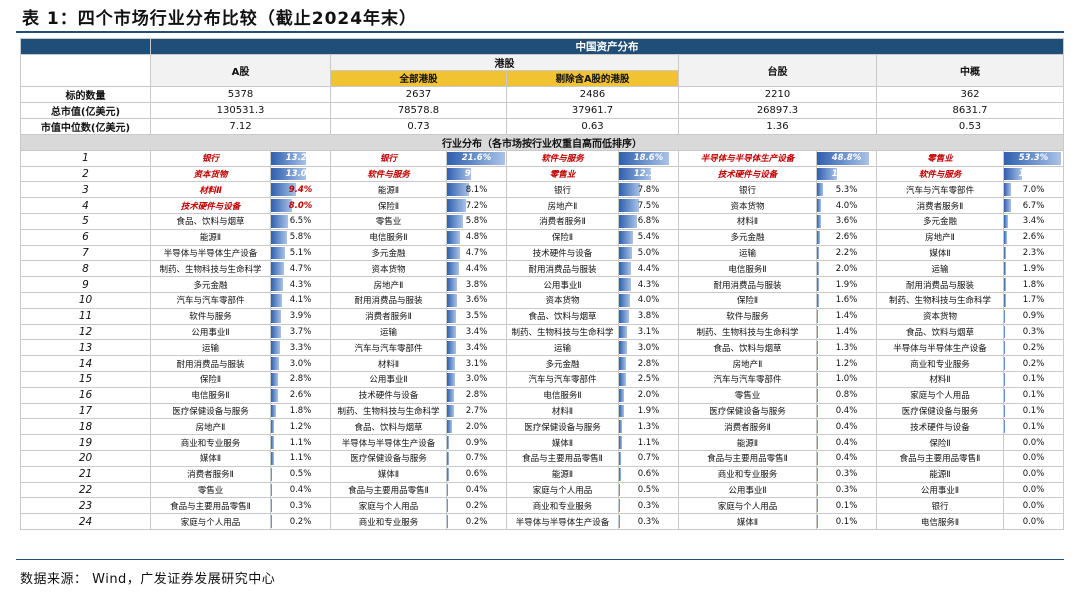 This screenshot has height=594, width=1080. What do you see at coordinates (542, 237) in the screenshot?
I see `table-row: 6 能源Ⅱ 5.8% 电信服务Ⅱ 4.8% 保险Ⅱ 5.4% 多元金融 2.6% 房地产Ⅱ 2.6%` at bounding box center [542, 237].